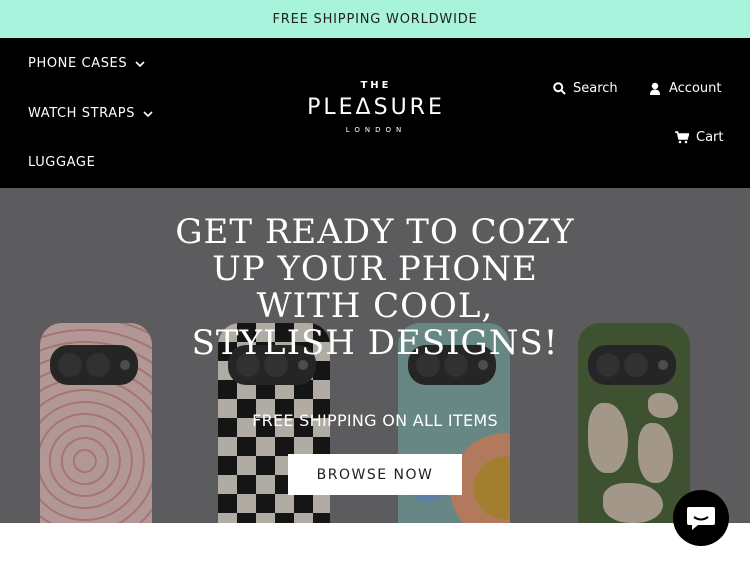  I want to click on logo-main-text: PLEΔSURE, so click(376, 107).